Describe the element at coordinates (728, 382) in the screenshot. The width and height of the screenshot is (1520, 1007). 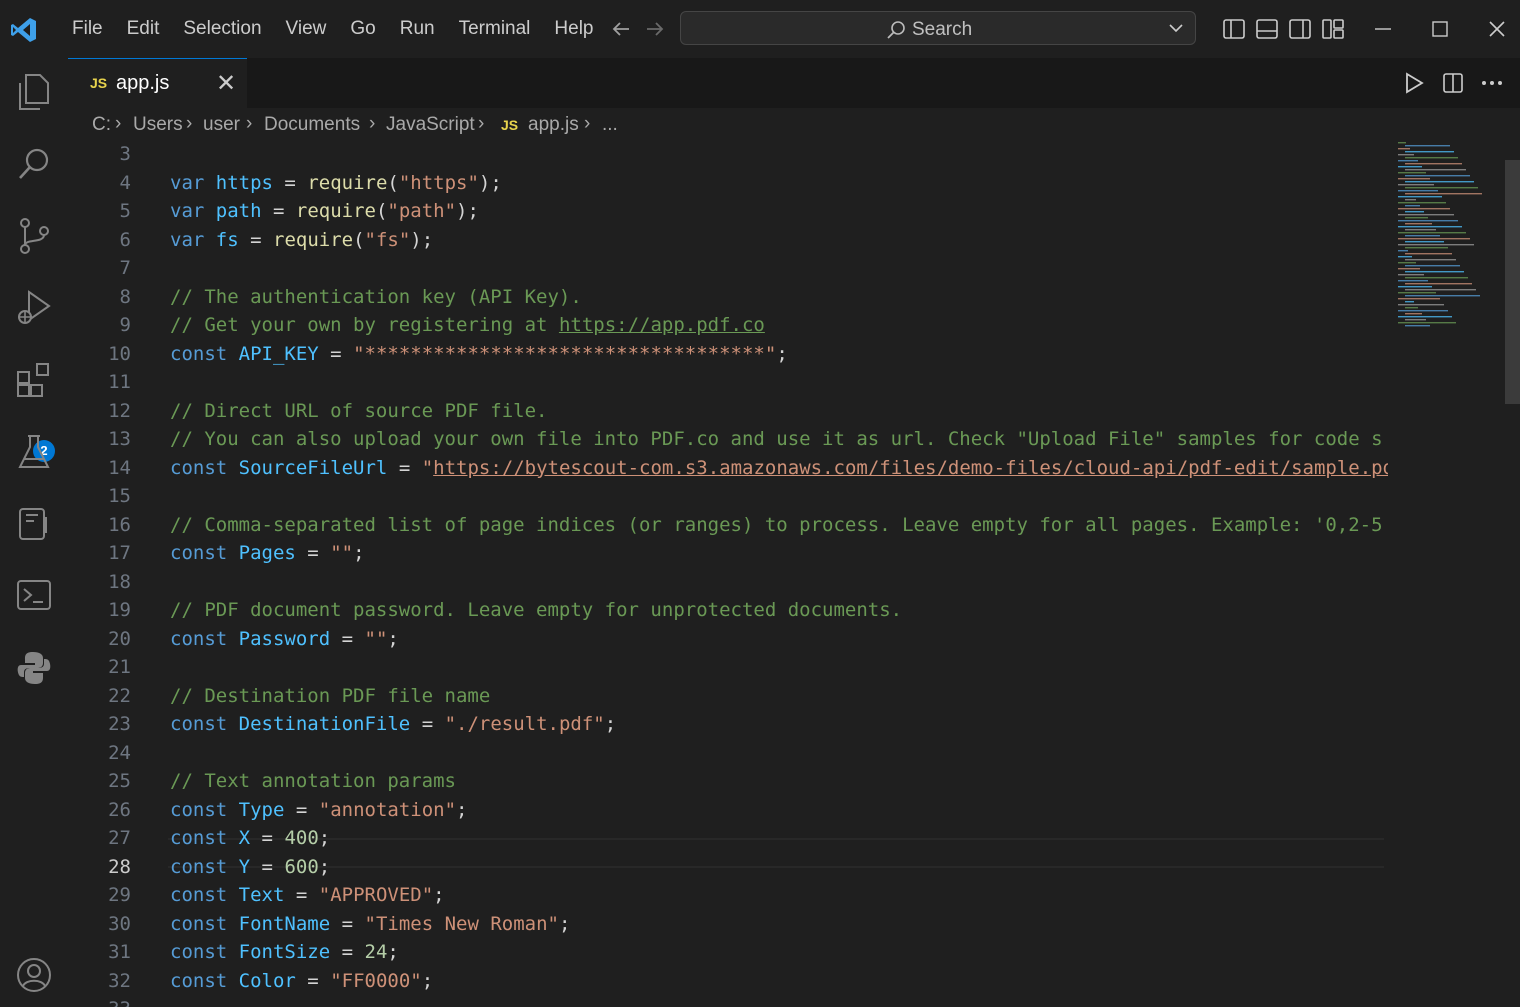
I see `code-line: 11` at that location.